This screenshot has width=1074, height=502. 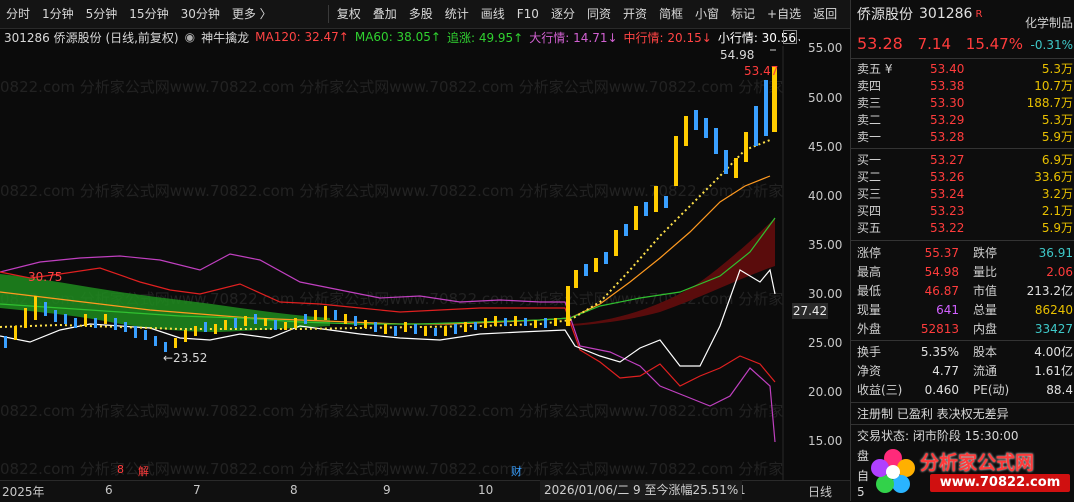 What do you see at coordinates (573, 37) in the screenshot?
I see `big-trend-value: 大行情: 14.71↓` at bounding box center [573, 37].